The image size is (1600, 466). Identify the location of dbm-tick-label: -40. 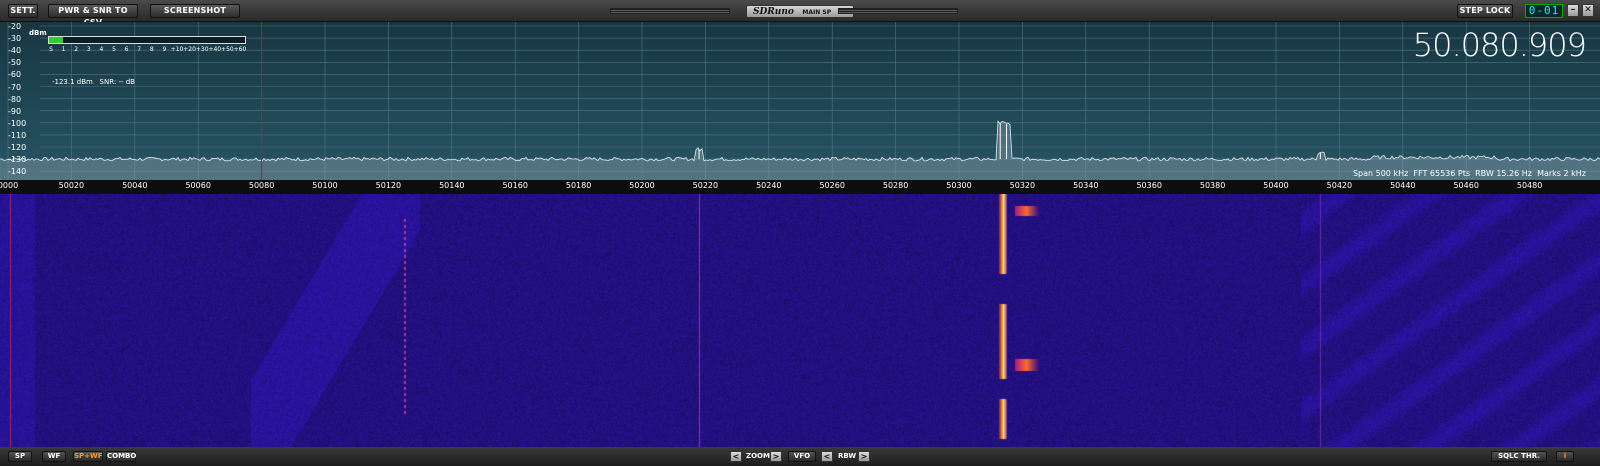
(15, 51).